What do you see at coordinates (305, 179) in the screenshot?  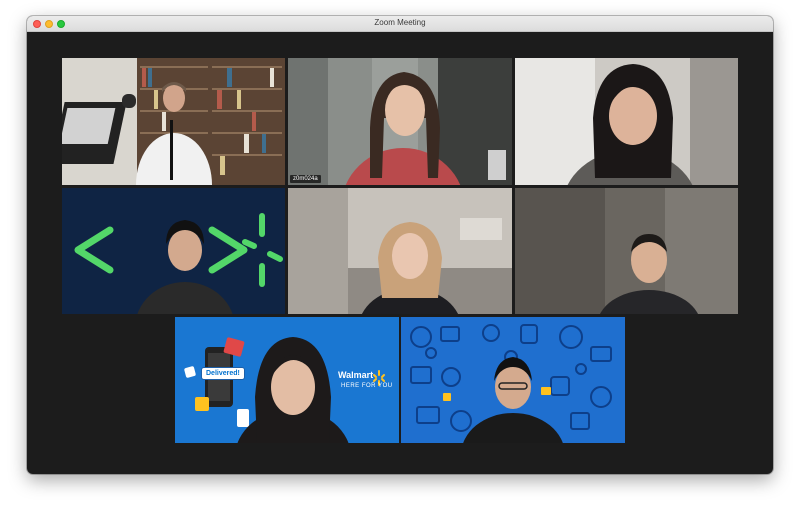 I see `participant-name-tag: z0m024a` at bounding box center [305, 179].